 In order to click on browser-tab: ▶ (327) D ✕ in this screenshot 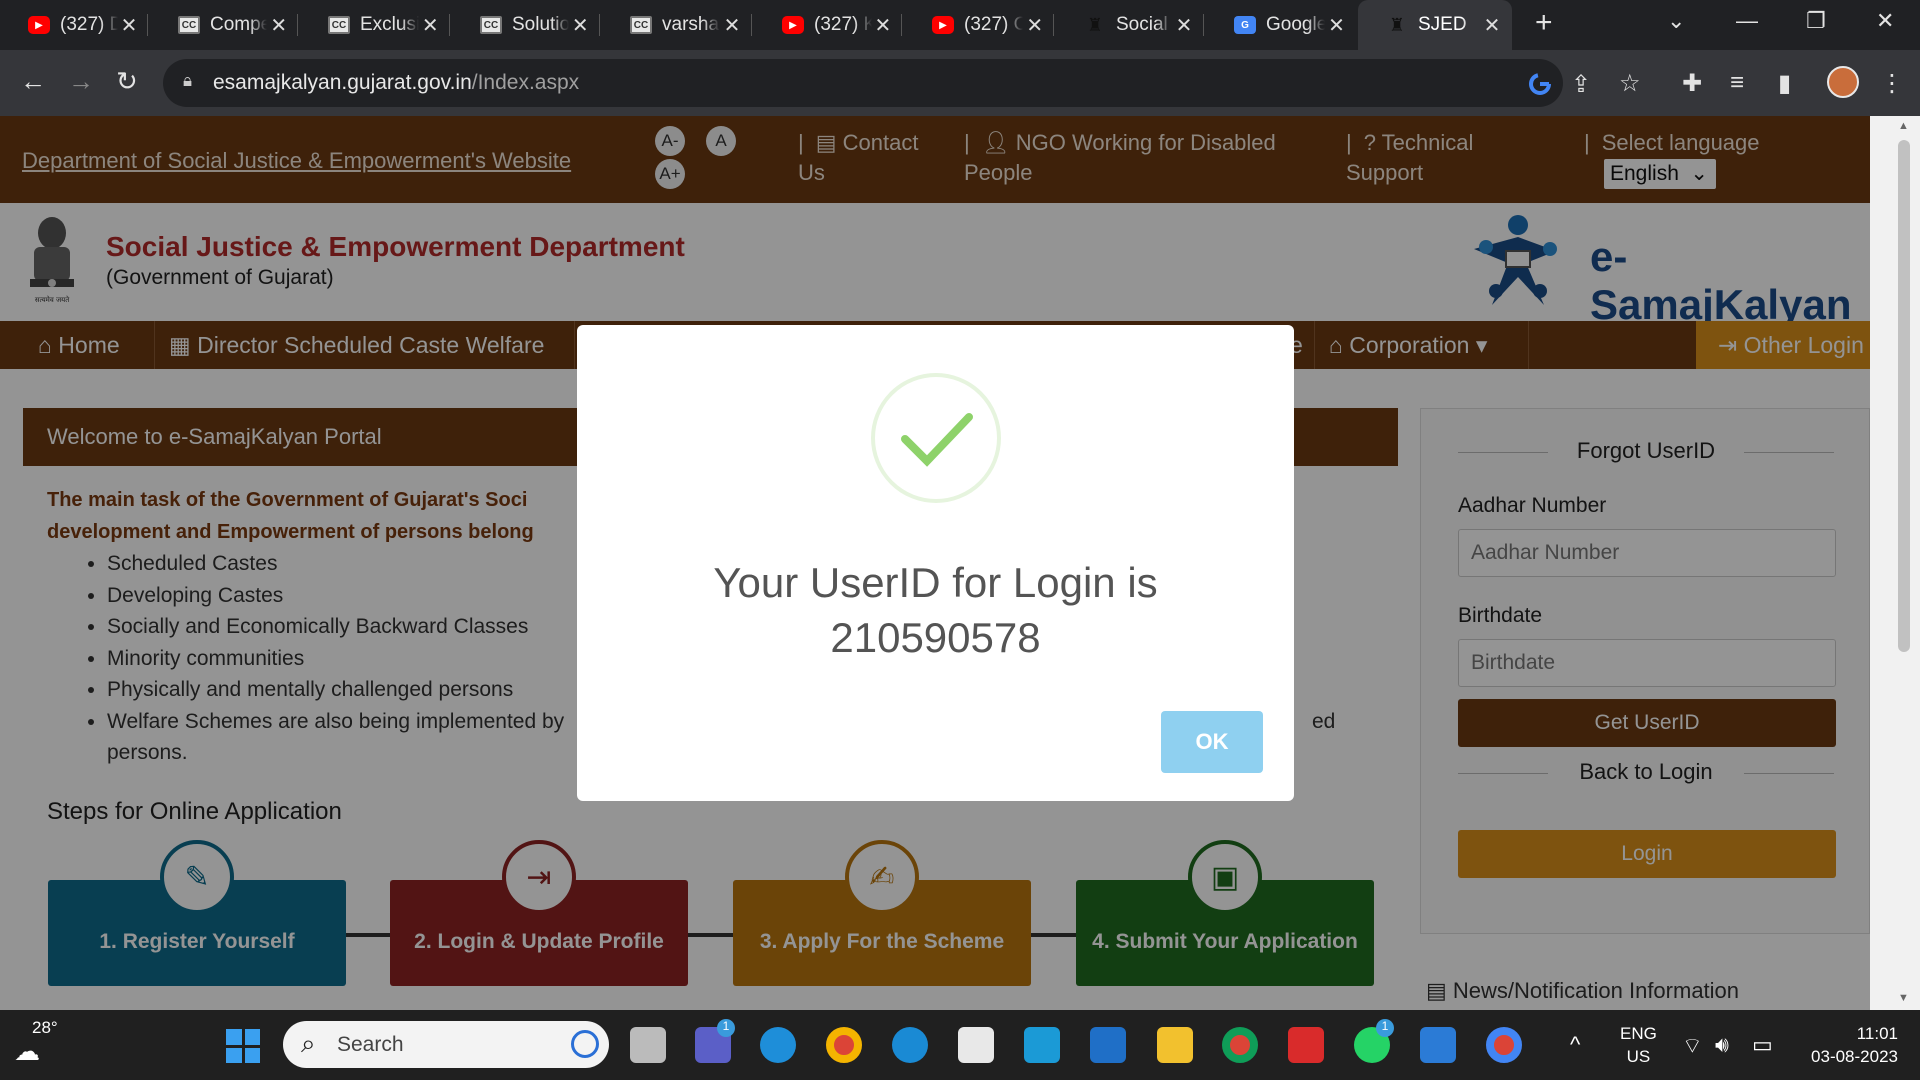, I will do `click(74, 25)`.